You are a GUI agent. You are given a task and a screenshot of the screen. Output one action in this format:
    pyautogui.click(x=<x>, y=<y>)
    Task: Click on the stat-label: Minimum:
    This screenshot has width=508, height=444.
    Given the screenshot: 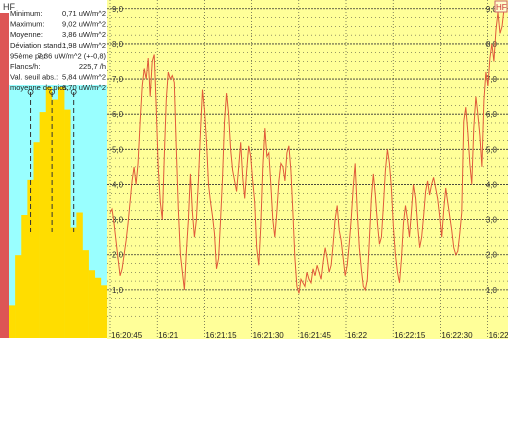 What is the action you would take?
    pyautogui.click(x=26, y=13)
    